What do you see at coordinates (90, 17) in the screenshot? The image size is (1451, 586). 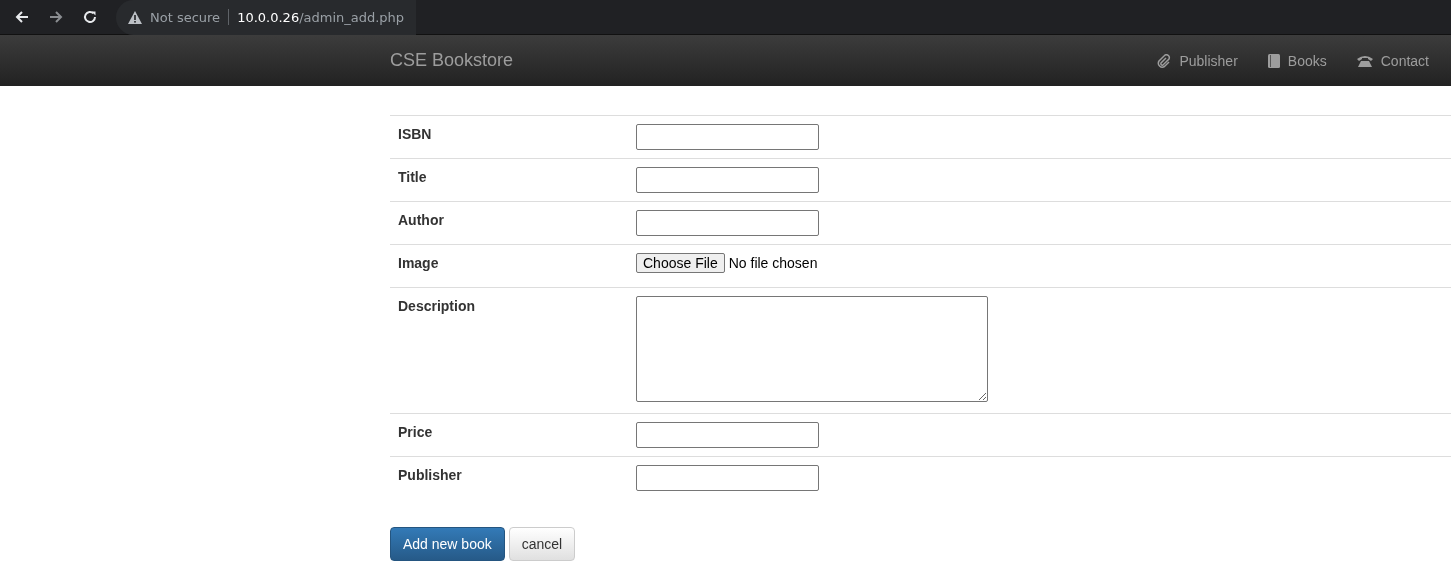 I see `reload-icon` at bounding box center [90, 17].